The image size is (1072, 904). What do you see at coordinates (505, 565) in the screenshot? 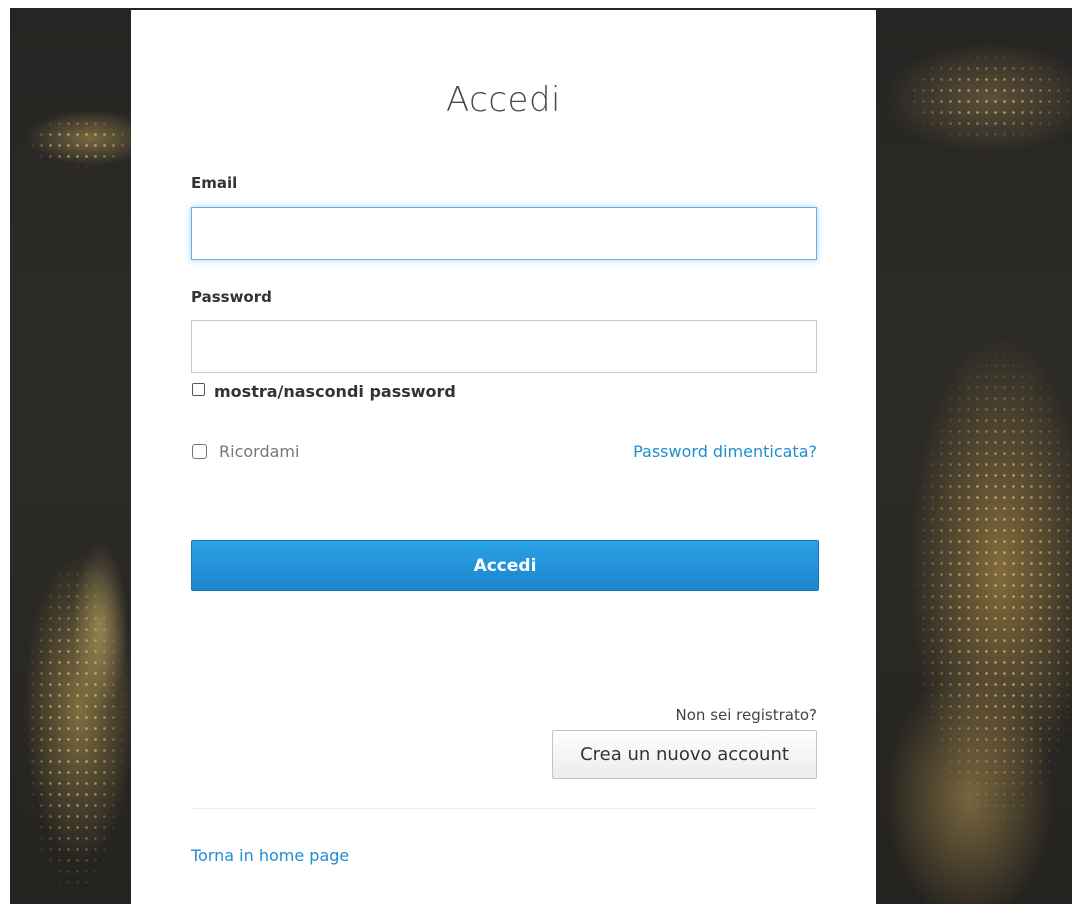
I see `login-button: Accedi` at bounding box center [505, 565].